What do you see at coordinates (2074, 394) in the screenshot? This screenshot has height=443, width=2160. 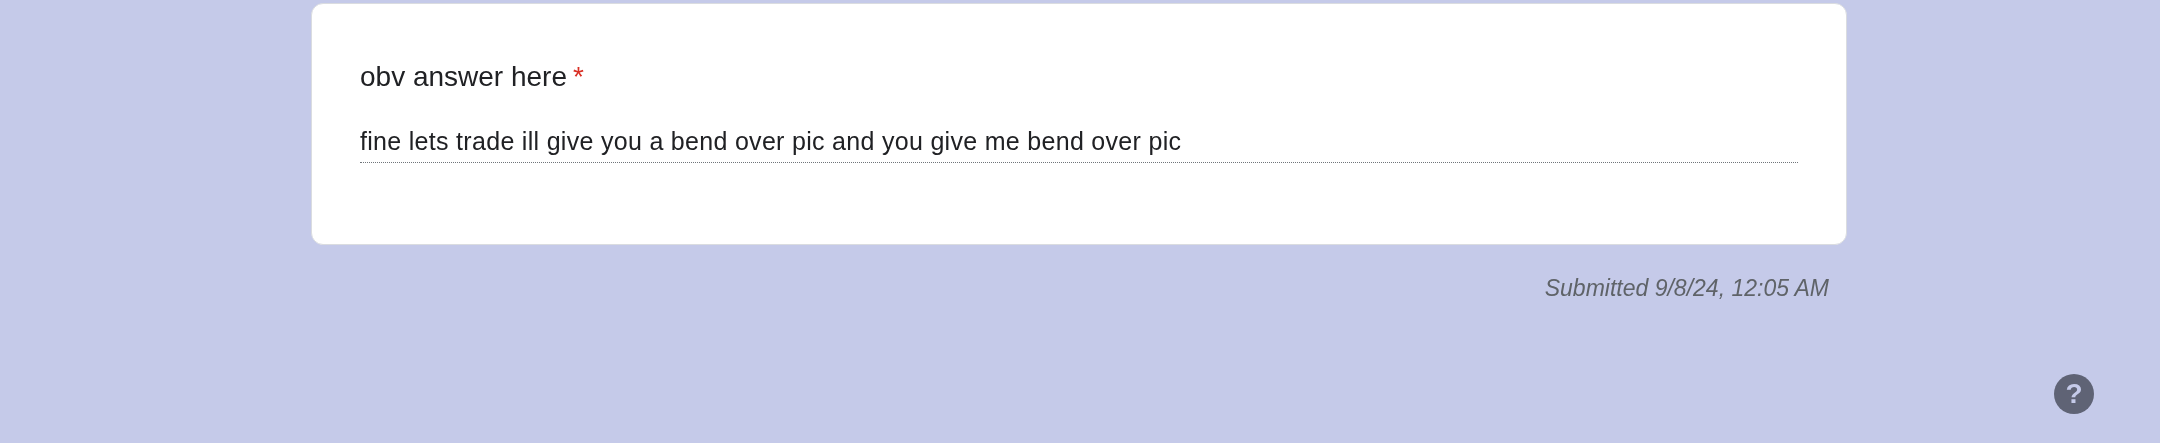 I see `help-button: ?` at bounding box center [2074, 394].